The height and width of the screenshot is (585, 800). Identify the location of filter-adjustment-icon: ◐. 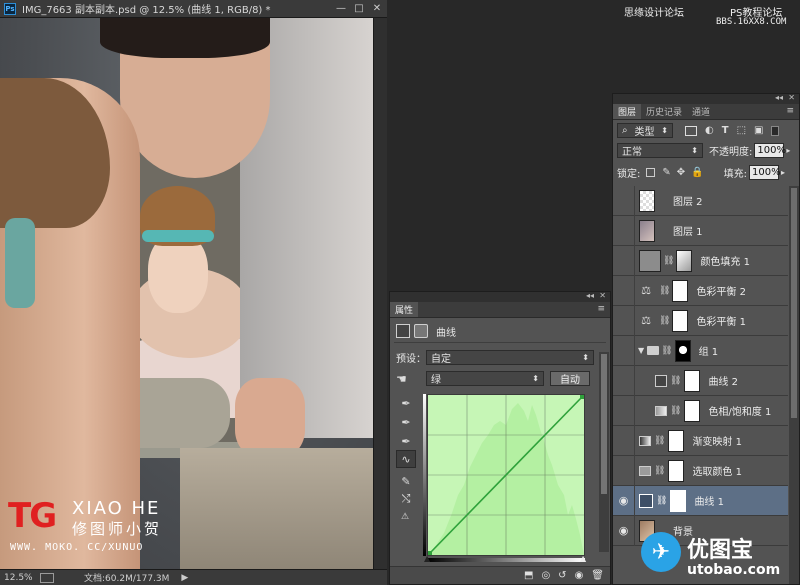
(709, 130).